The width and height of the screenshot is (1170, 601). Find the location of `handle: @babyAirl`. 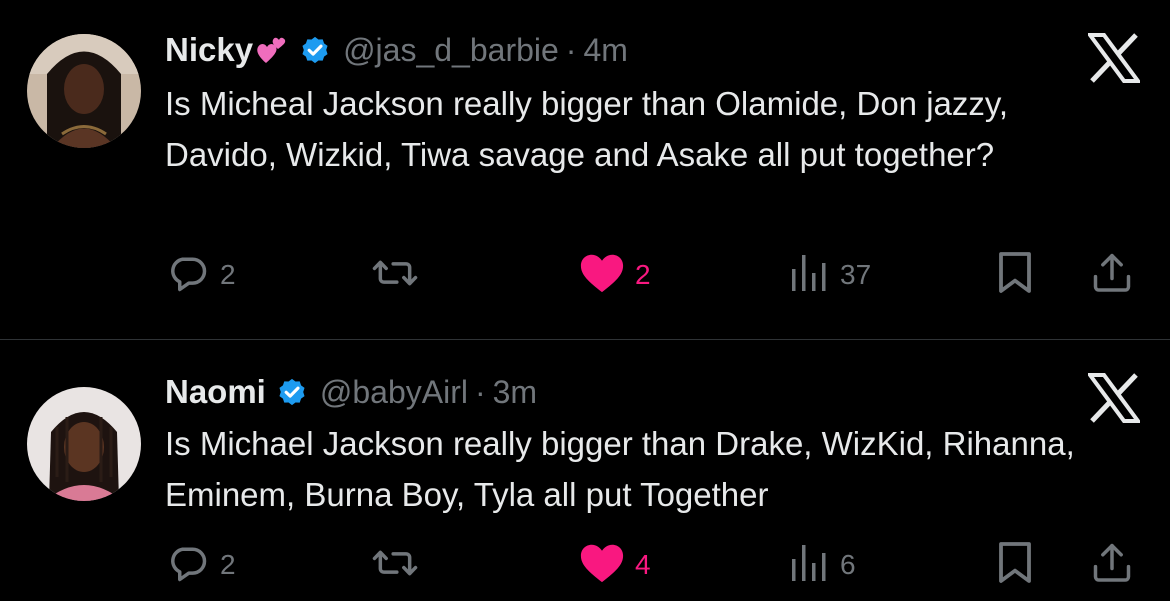

handle: @babyAirl is located at coordinates (394, 392).